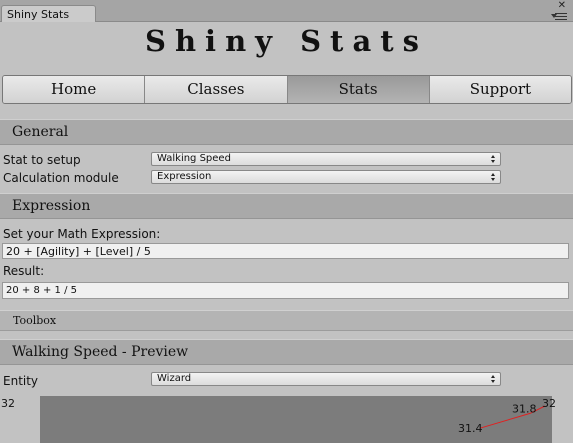 The height and width of the screenshot is (443, 573). Describe the element at coordinates (61, 178) in the screenshot. I see `module-label: Calculation module` at that location.